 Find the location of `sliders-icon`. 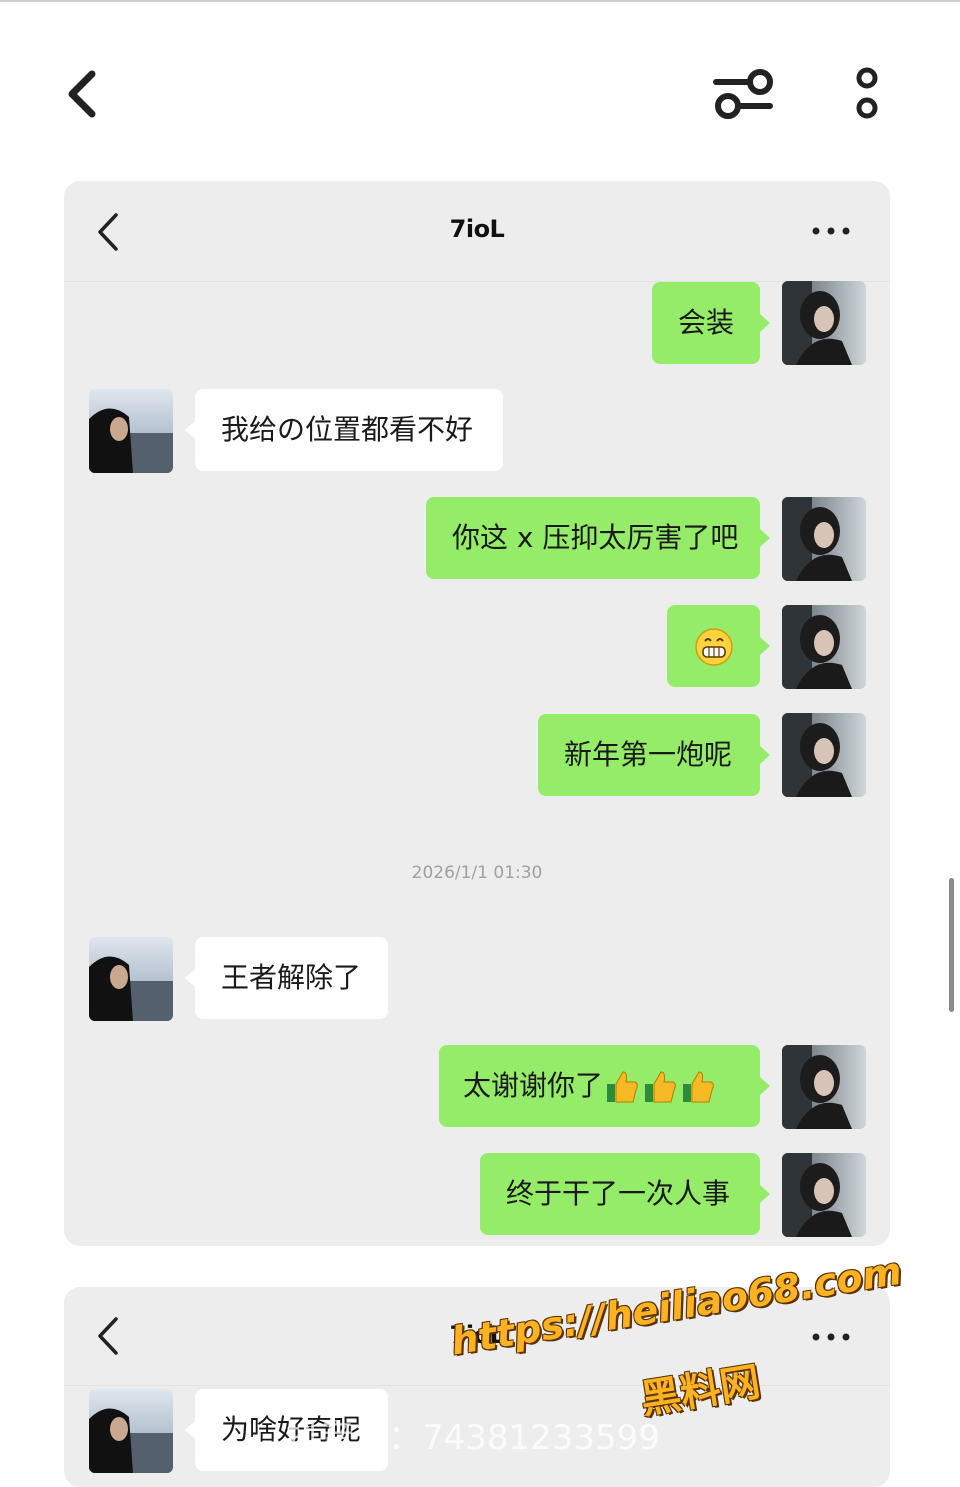

sliders-icon is located at coordinates (743, 94).